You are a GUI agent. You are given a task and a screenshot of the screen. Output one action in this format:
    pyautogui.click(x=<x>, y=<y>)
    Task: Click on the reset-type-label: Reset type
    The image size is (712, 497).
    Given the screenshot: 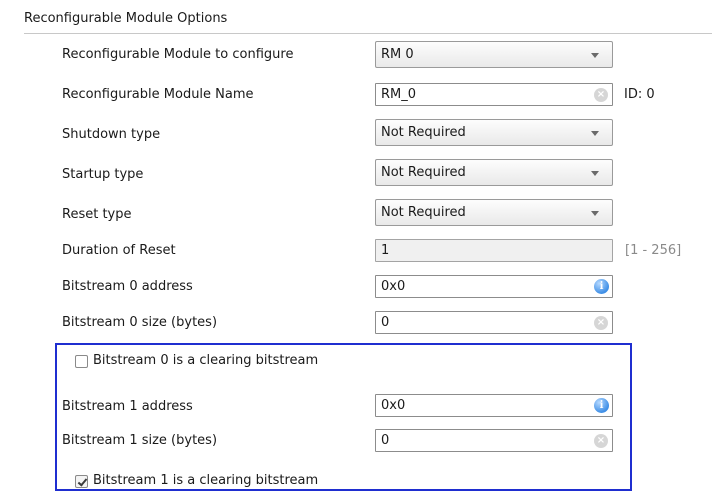 What is the action you would take?
    pyautogui.click(x=97, y=214)
    